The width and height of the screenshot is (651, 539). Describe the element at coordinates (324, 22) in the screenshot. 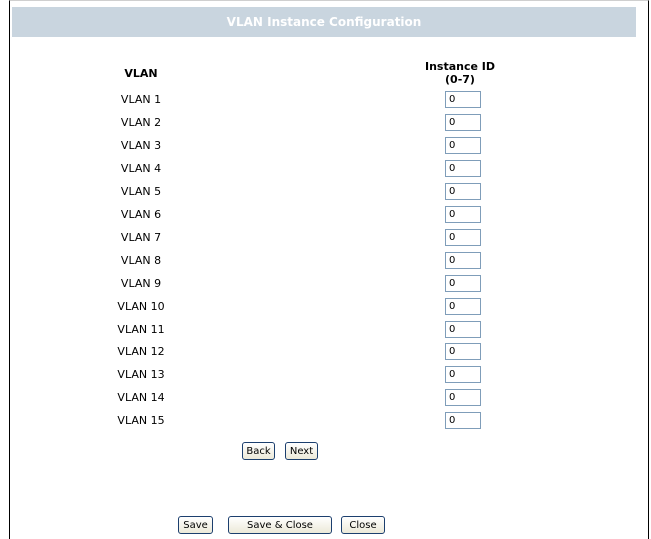

I see `page-title: VLAN Instance Configuration` at that location.